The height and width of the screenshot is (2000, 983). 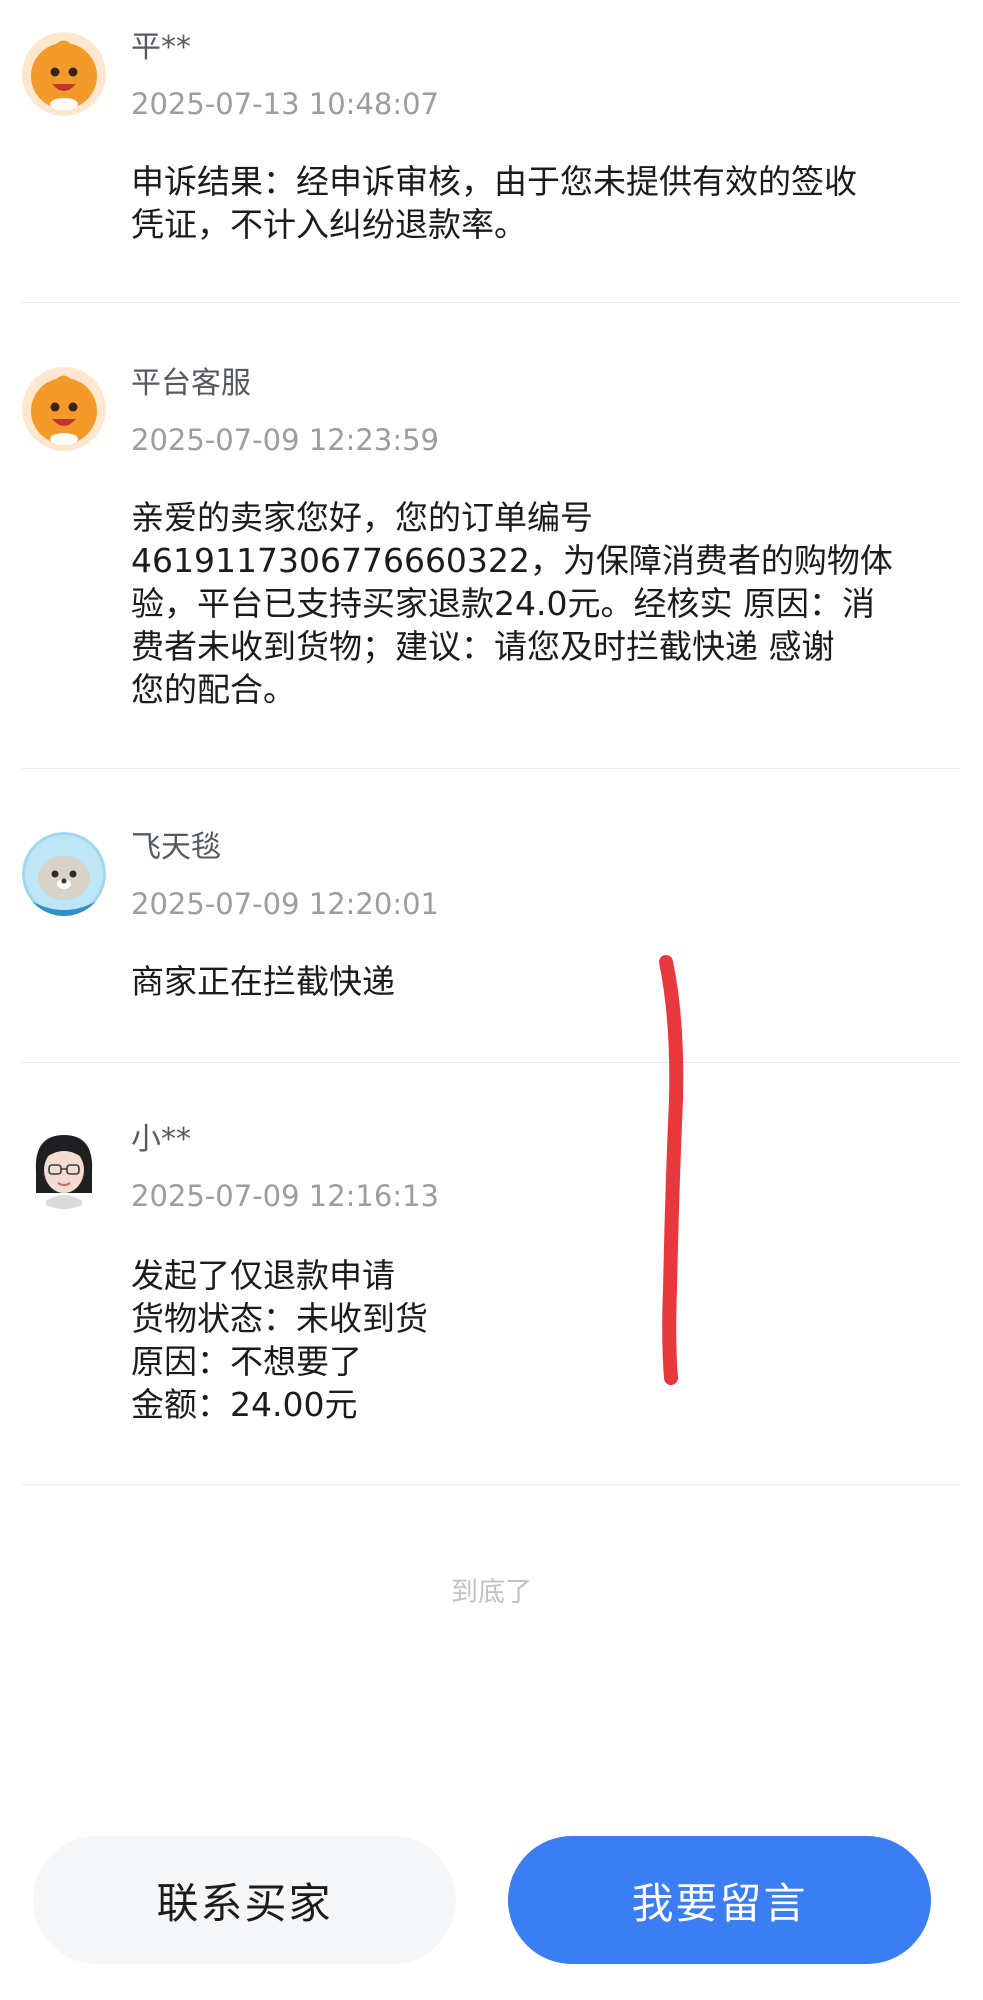 I want to click on sender-name: 平台客服, so click(x=191, y=383).